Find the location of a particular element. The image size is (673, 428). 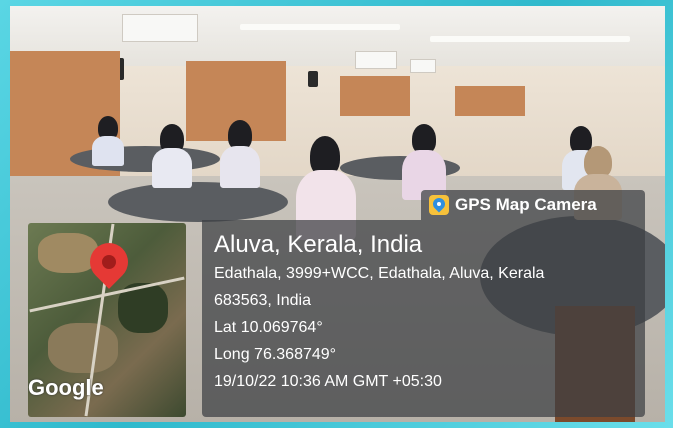

speaker is located at coordinates (313, 79).